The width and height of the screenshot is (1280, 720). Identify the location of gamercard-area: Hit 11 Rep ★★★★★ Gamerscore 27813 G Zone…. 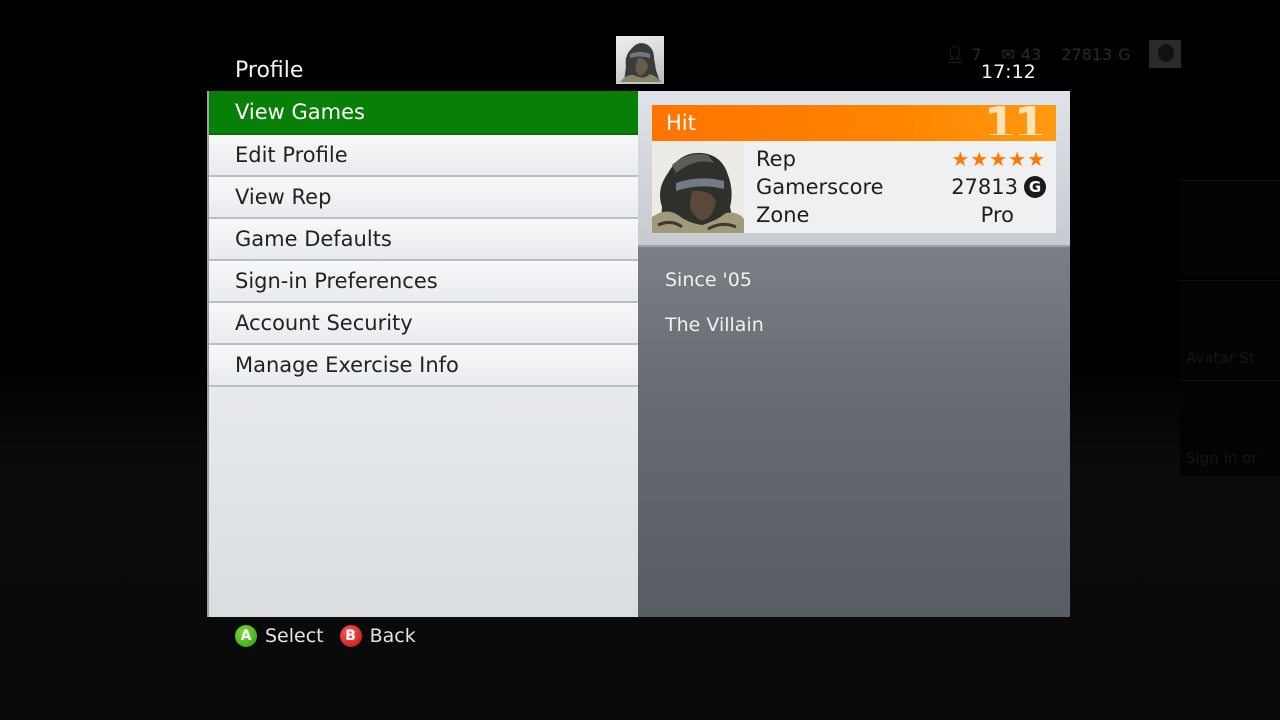
(854, 169).